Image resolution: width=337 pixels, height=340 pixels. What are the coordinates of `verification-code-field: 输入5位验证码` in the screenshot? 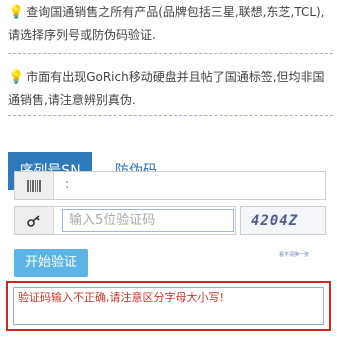 It's located at (125, 220).